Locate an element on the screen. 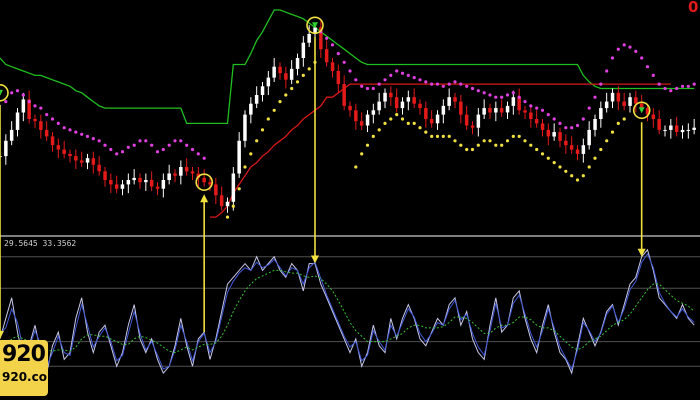 The width and height of the screenshot is (700, 400). signal-arrow-icon is located at coordinates (1, 92).